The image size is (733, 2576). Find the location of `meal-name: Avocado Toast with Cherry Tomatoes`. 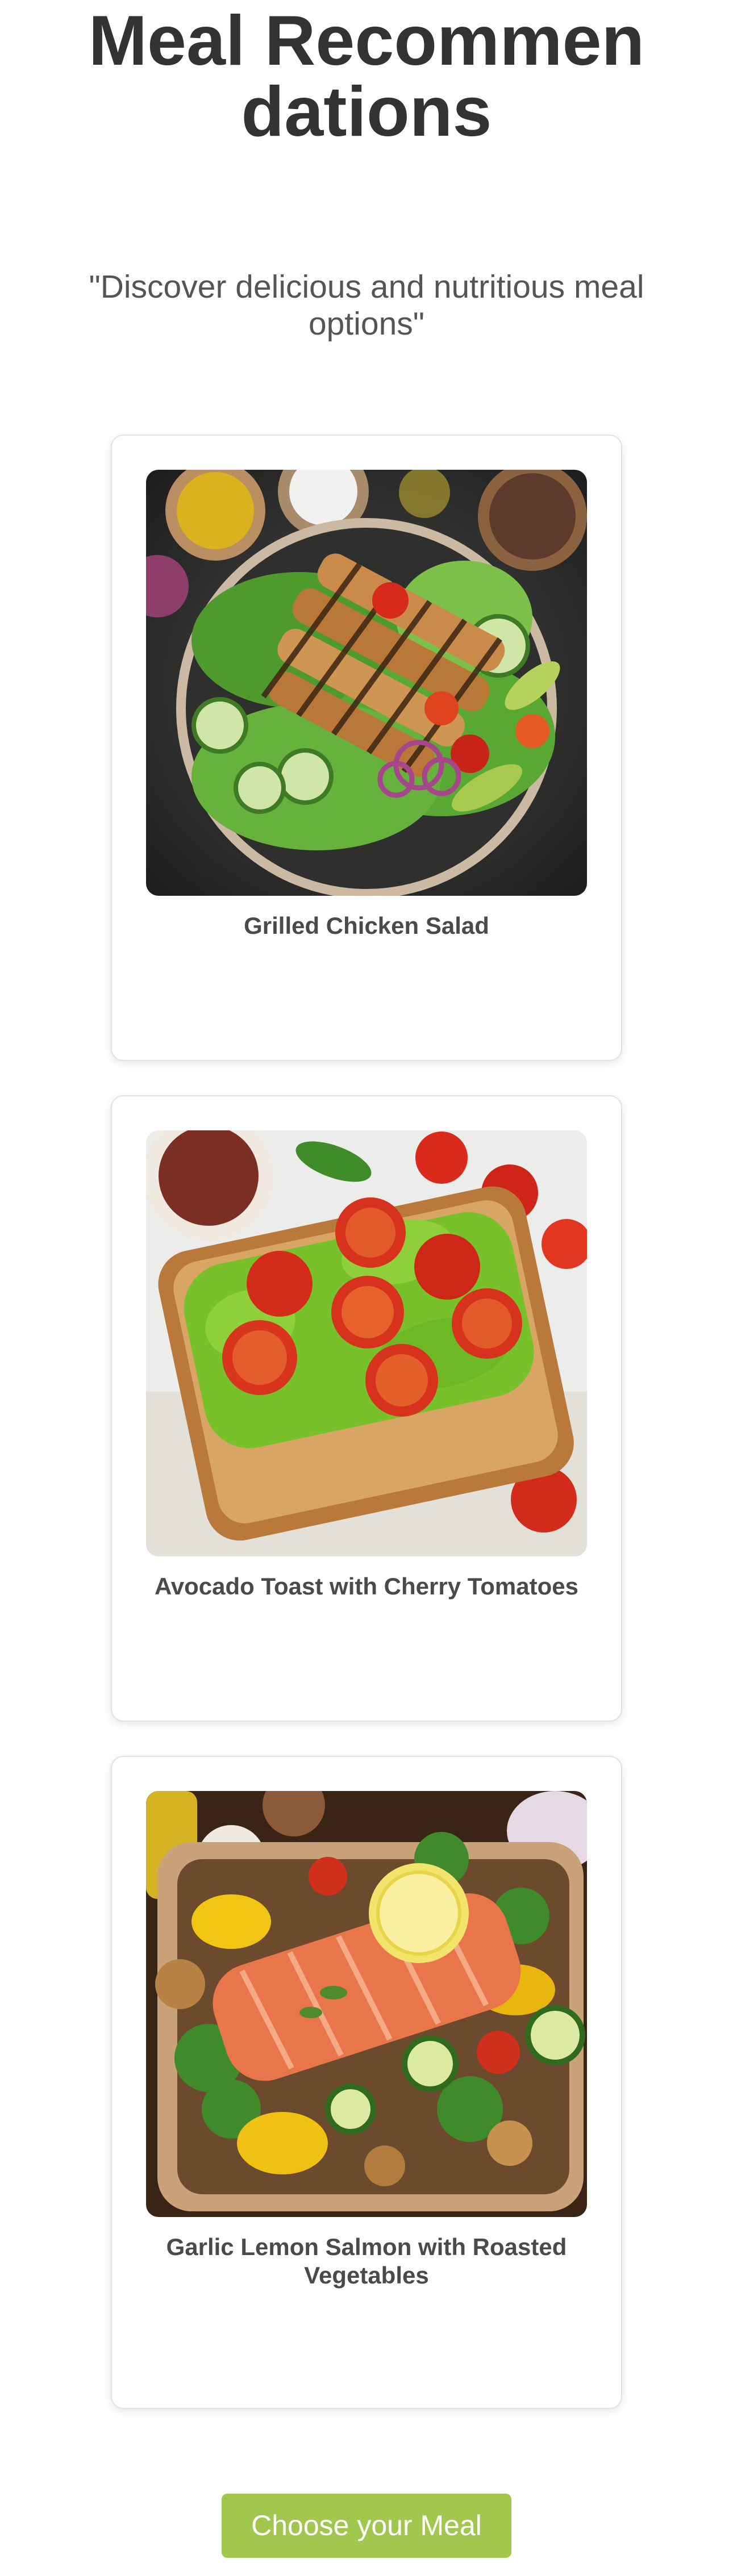

meal-name: Avocado Toast with Cherry Tomatoes is located at coordinates (366, 1587).